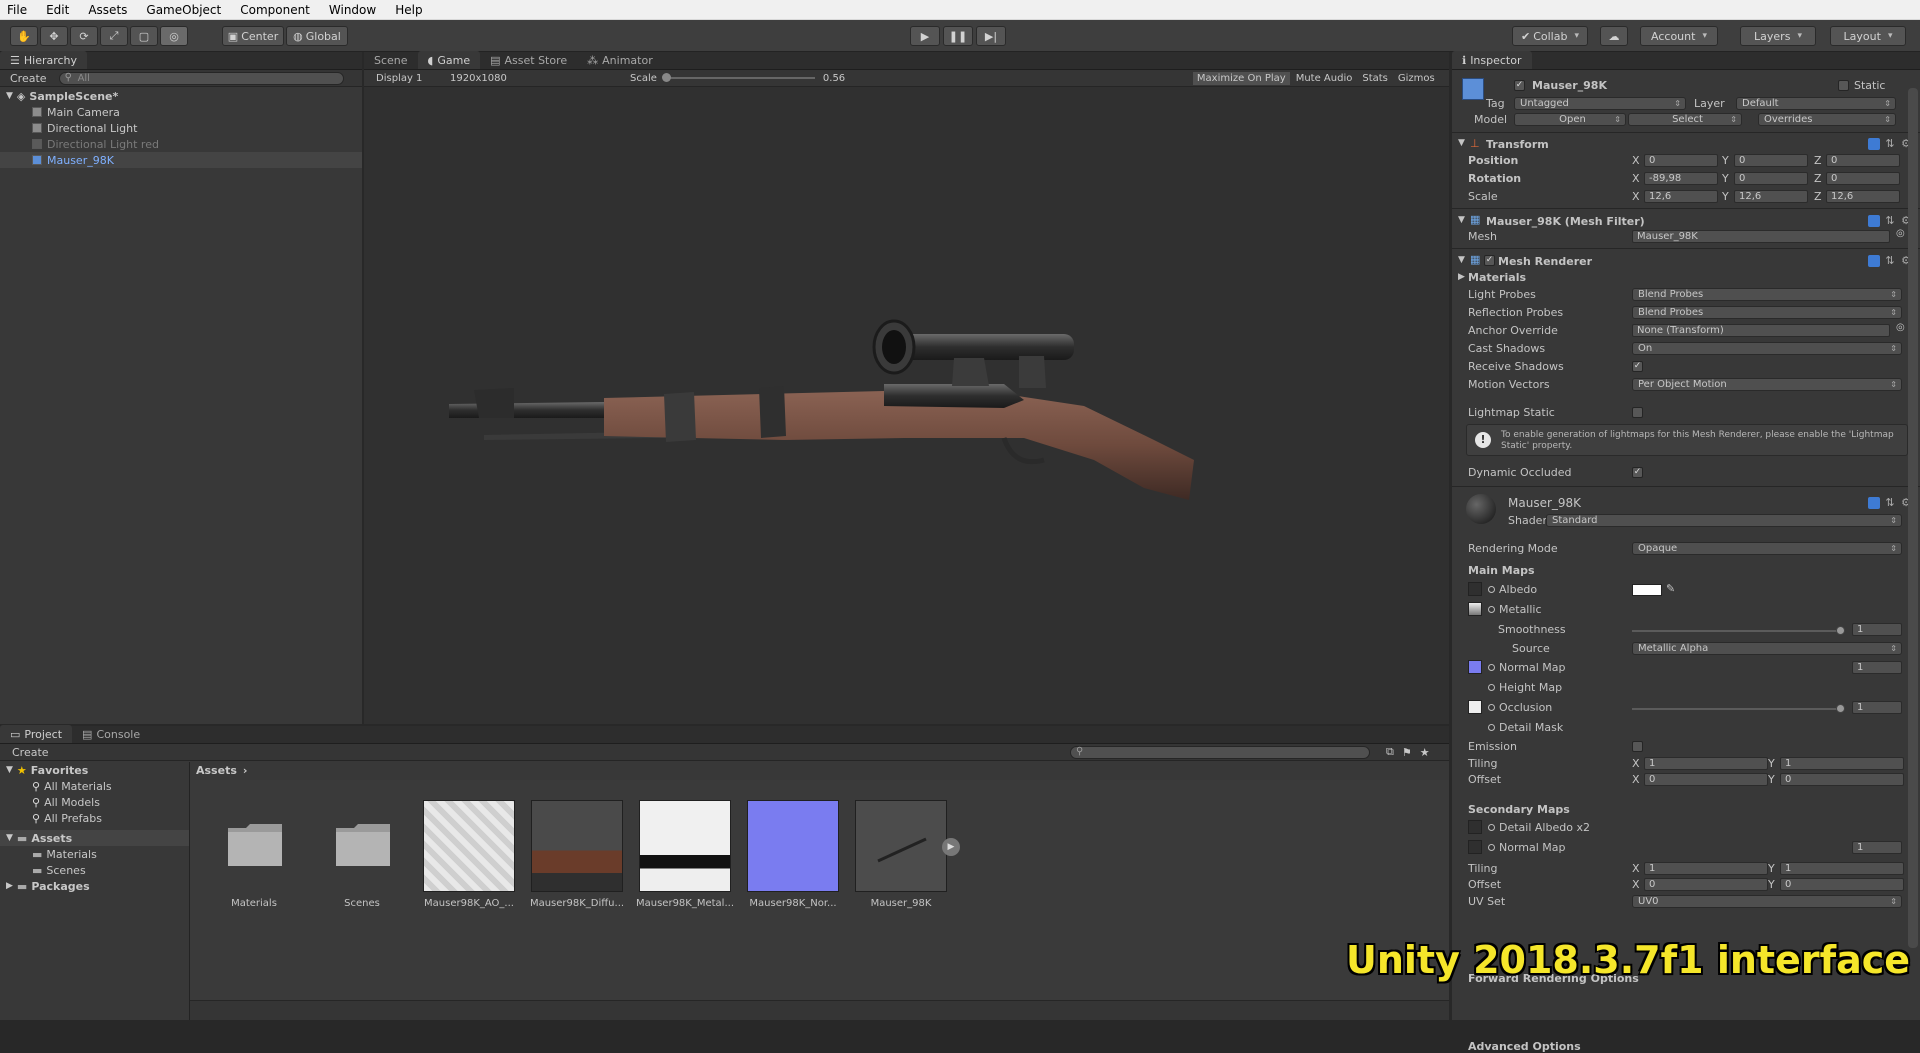 This screenshot has height=1053, width=1920. What do you see at coordinates (1778, 36) in the screenshot?
I see `layers-dropdown: Layers` at bounding box center [1778, 36].